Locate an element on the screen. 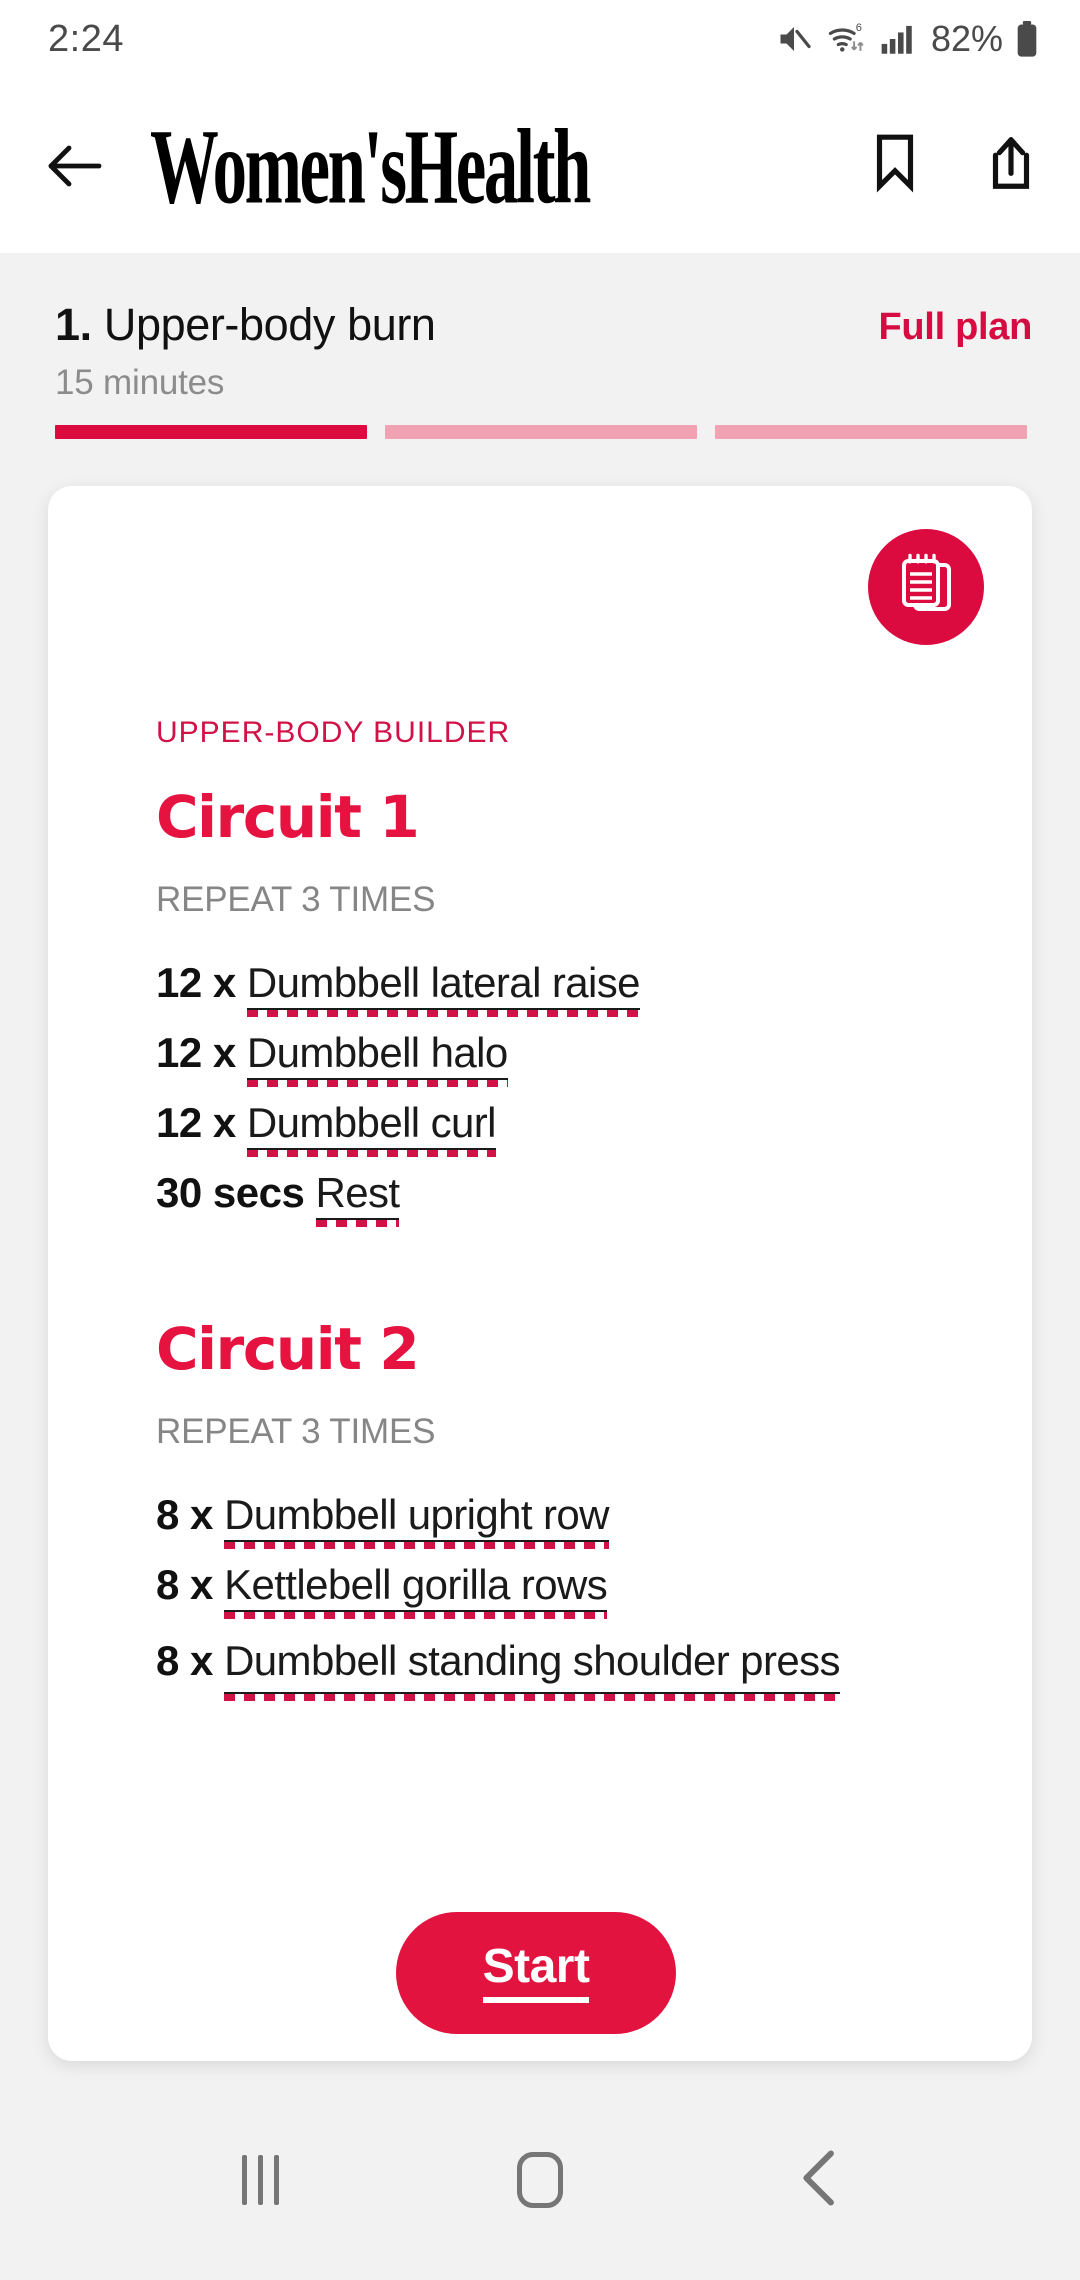 This screenshot has height=2280, width=1080. workout-heading-group: 1. Upper-body burn 15 minutes is located at coordinates (245, 351).